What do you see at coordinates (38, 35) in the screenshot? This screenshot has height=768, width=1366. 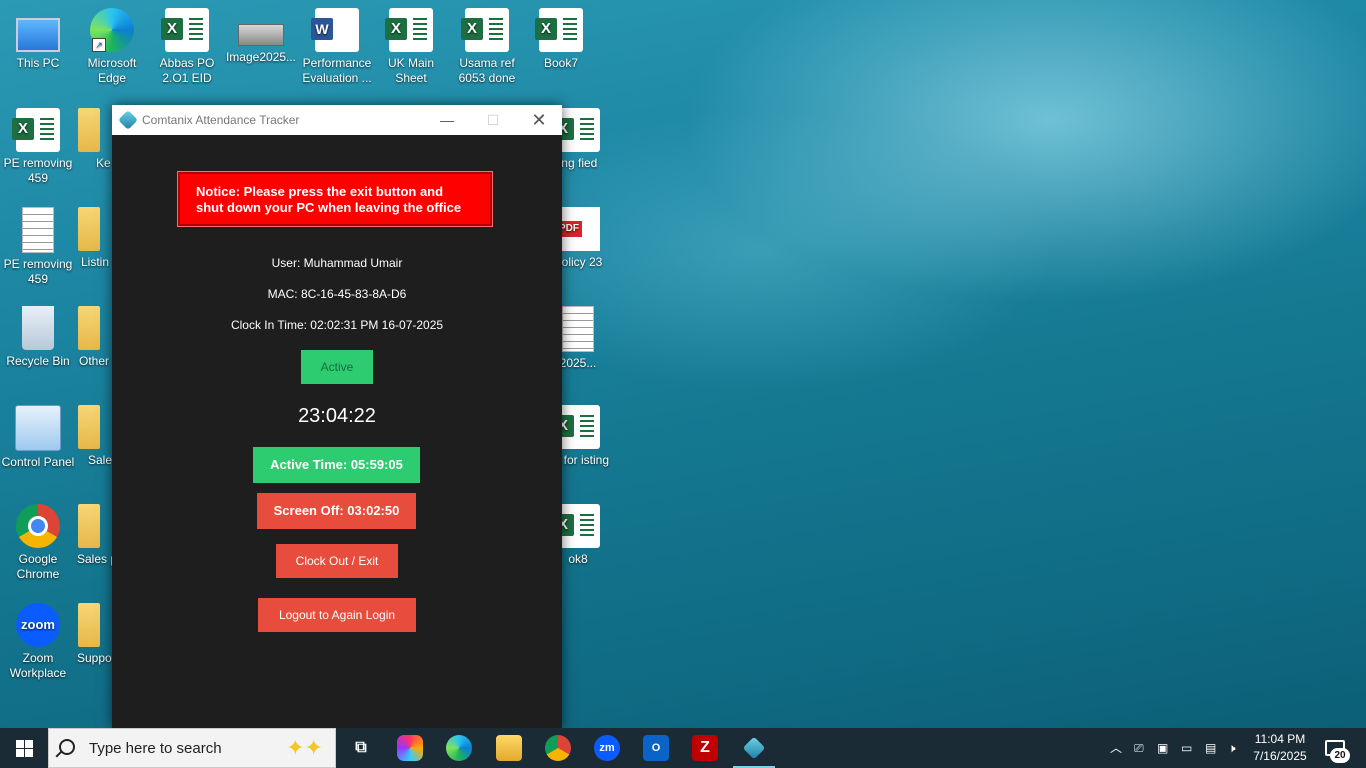 I see `computer-icon` at bounding box center [38, 35].